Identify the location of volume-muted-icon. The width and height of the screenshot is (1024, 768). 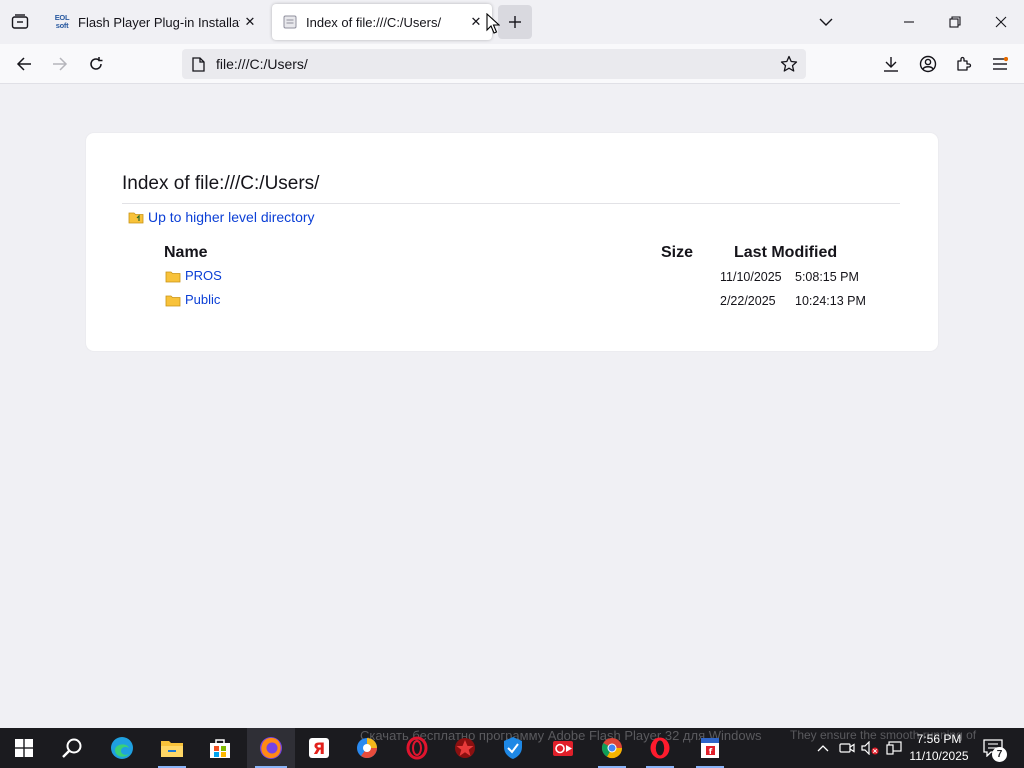
(870, 748).